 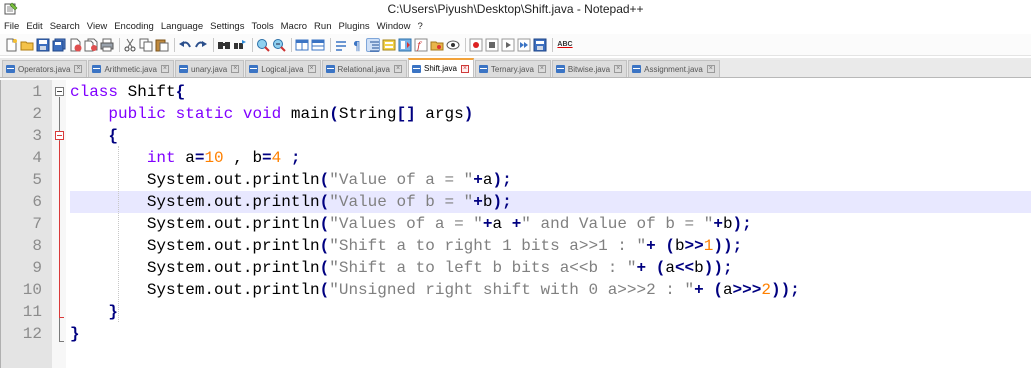 I want to click on replace-icon, so click(x=240, y=45).